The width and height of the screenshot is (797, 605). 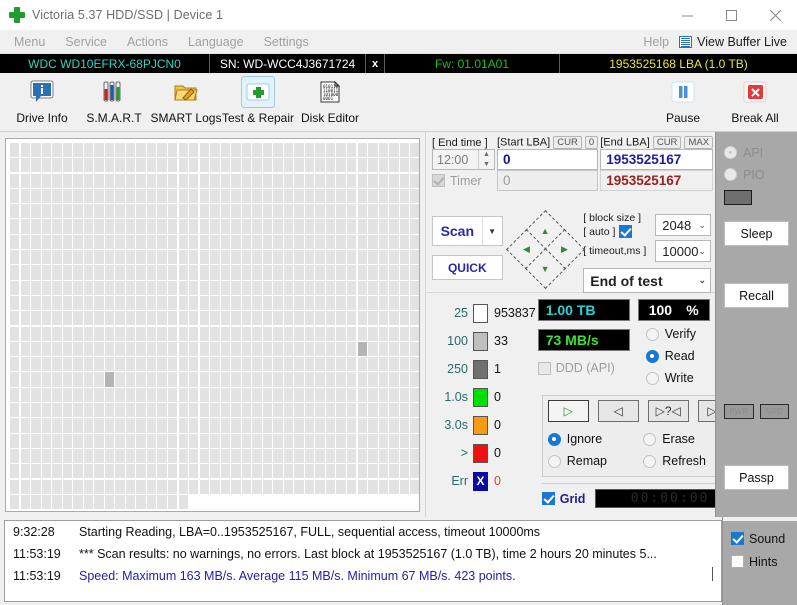 I want to click on end-lba-cur-button: CUR, so click(x=667, y=142).